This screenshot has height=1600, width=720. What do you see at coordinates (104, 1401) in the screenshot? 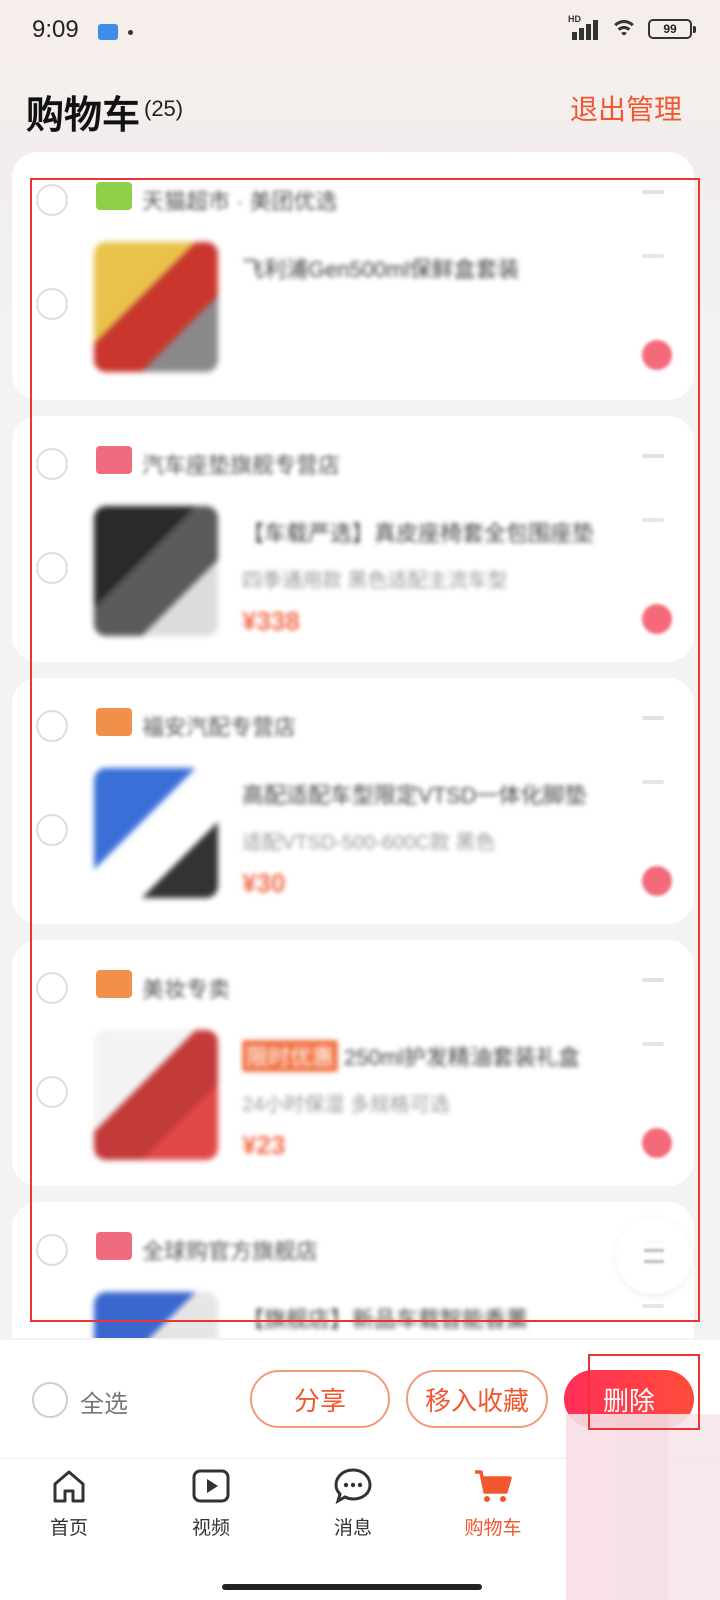
I see `select-all-label: 全选` at bounding box center [104, 1401].